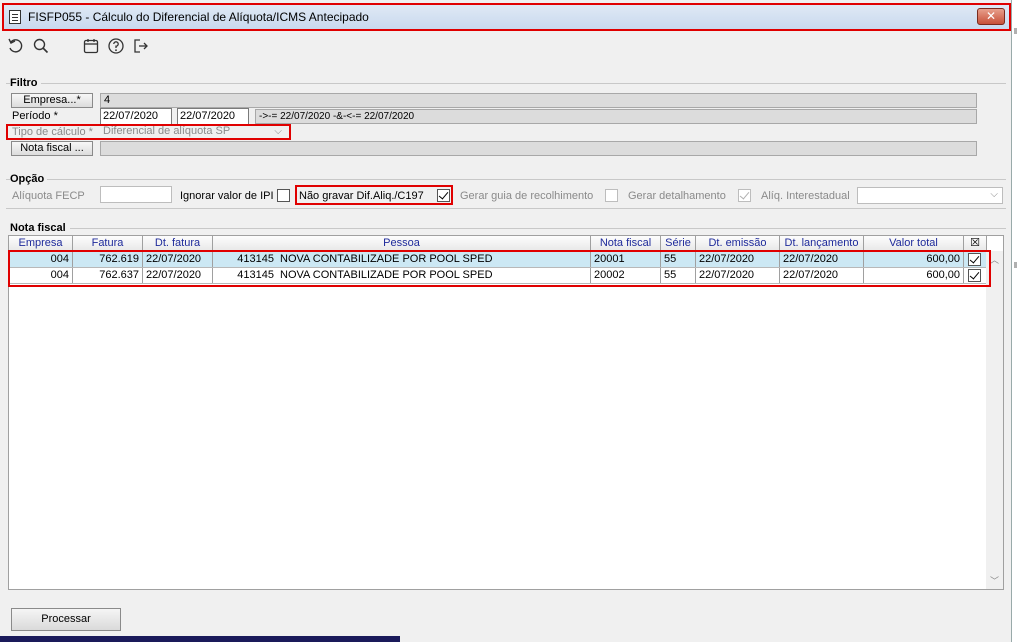 This screenshot has width=1018, height=642. I want to click on highlight-nao-gravar, so click(374, 195).